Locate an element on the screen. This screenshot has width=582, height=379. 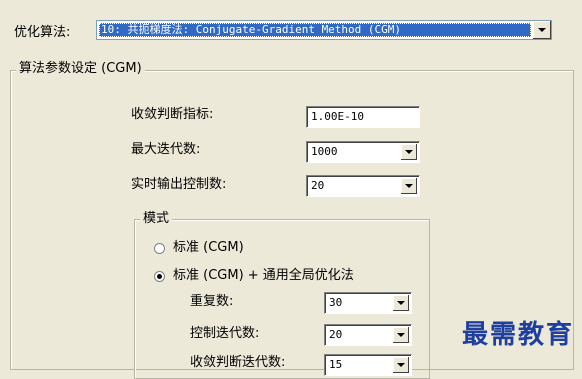
mode-standard-global-radio is located at coordinates (159, 276).